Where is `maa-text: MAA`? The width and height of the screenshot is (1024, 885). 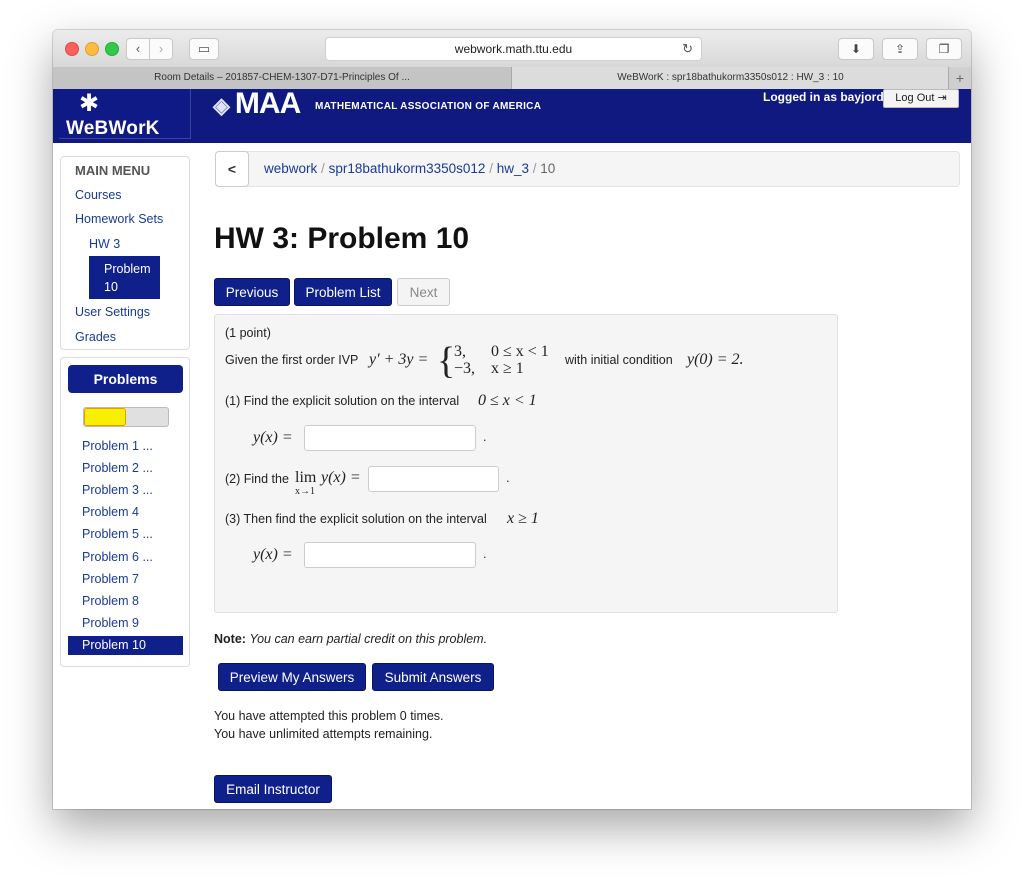
maa-text: MAA is located at coordinates (267, 103).